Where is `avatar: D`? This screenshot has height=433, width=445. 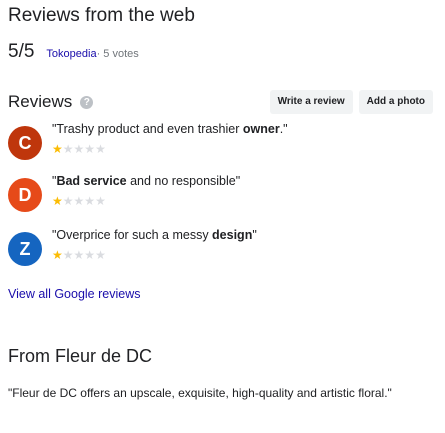 avatar: D is located at coordinates (25, 195).